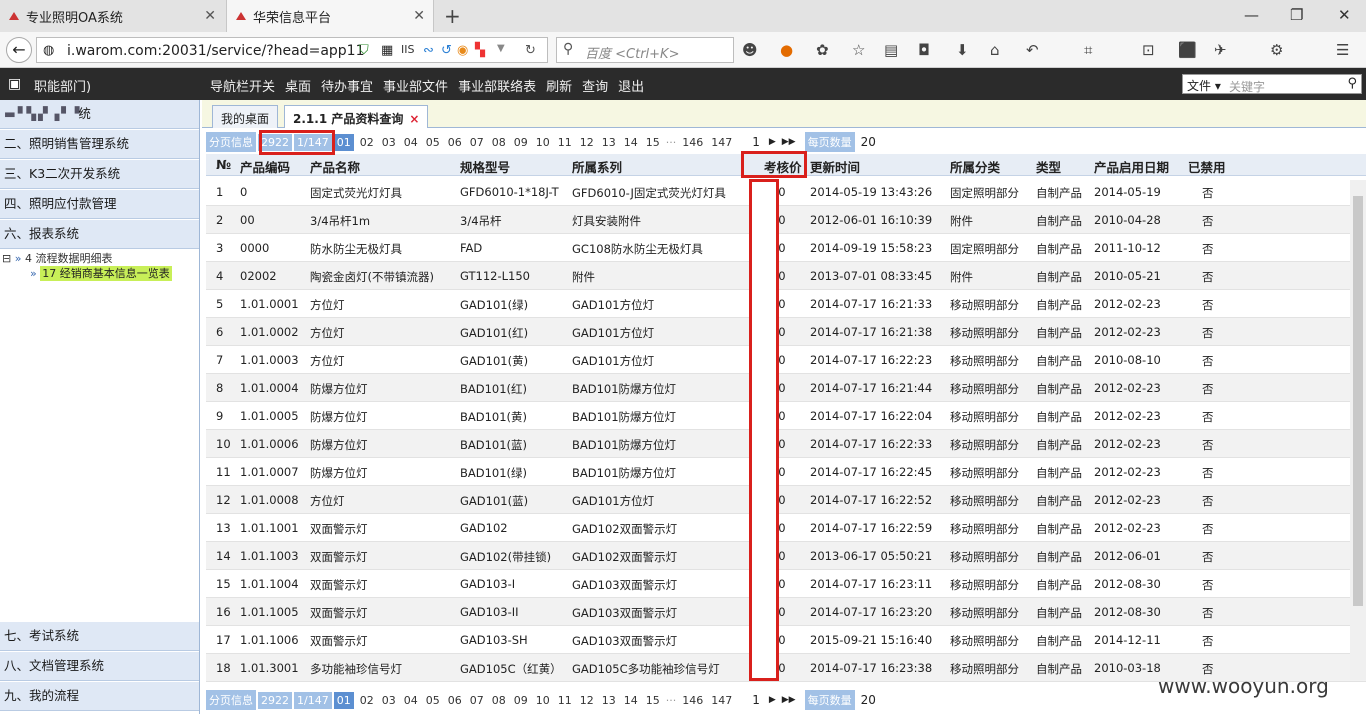  I want to click on scrollbar-thumb, so click(1358, 401).